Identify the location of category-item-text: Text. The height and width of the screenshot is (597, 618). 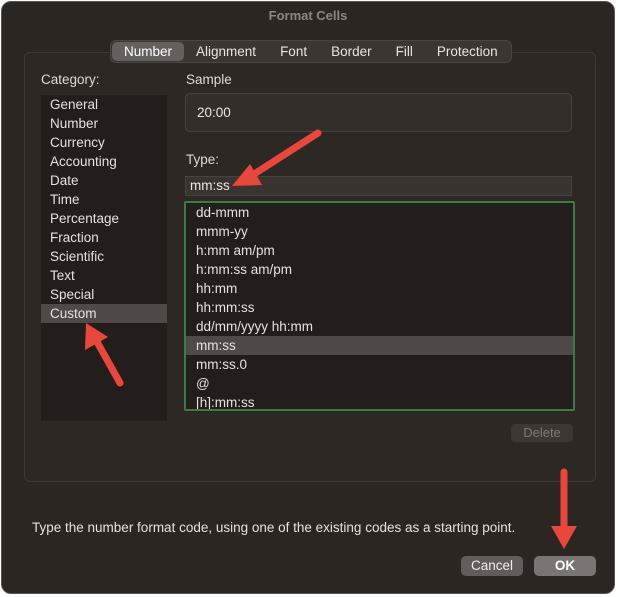
(104, 275).